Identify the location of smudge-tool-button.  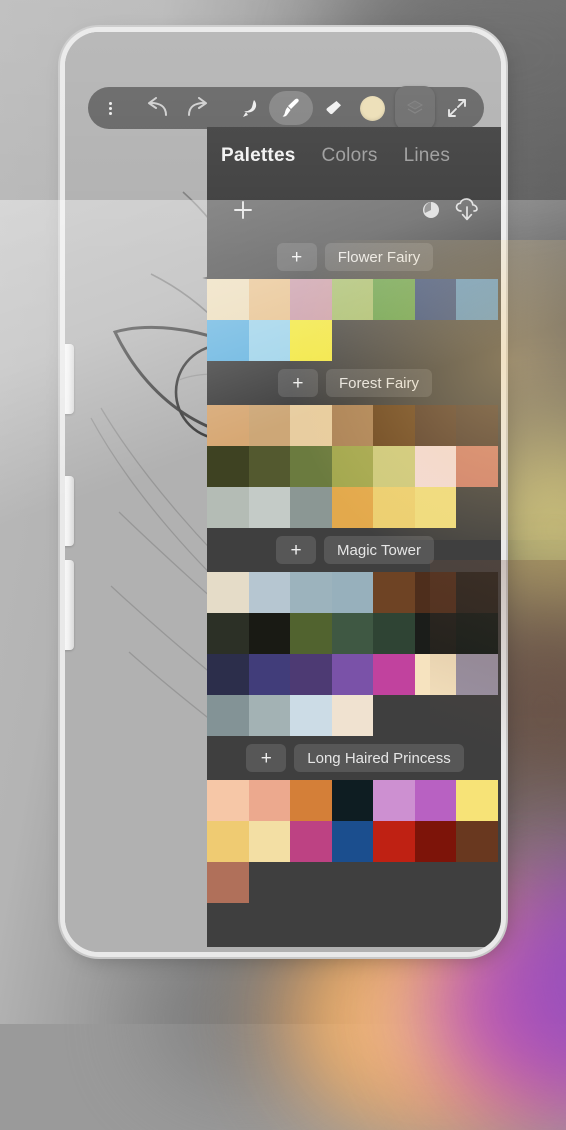
(249, 108).